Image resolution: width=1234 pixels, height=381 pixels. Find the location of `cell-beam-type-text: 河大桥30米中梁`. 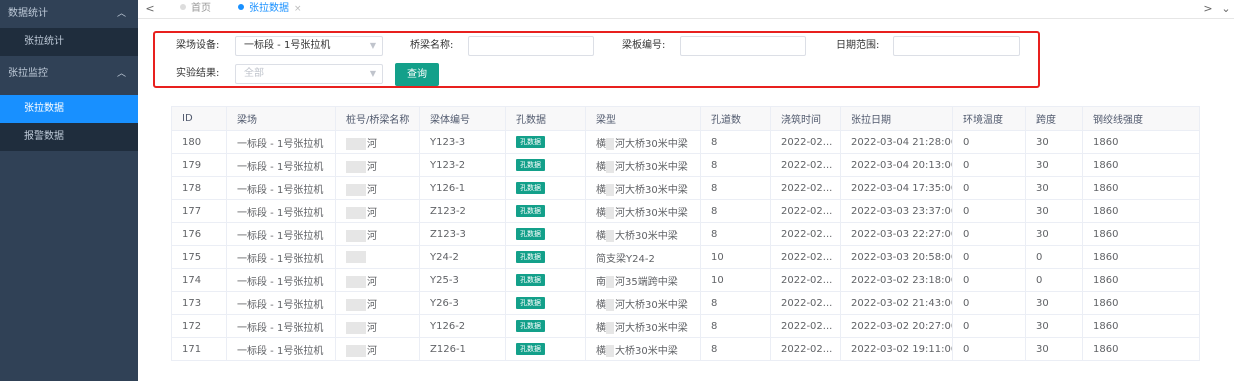

cell-beam-type-text: 河大桥30米中梁 is located at coordinates (651, 305).